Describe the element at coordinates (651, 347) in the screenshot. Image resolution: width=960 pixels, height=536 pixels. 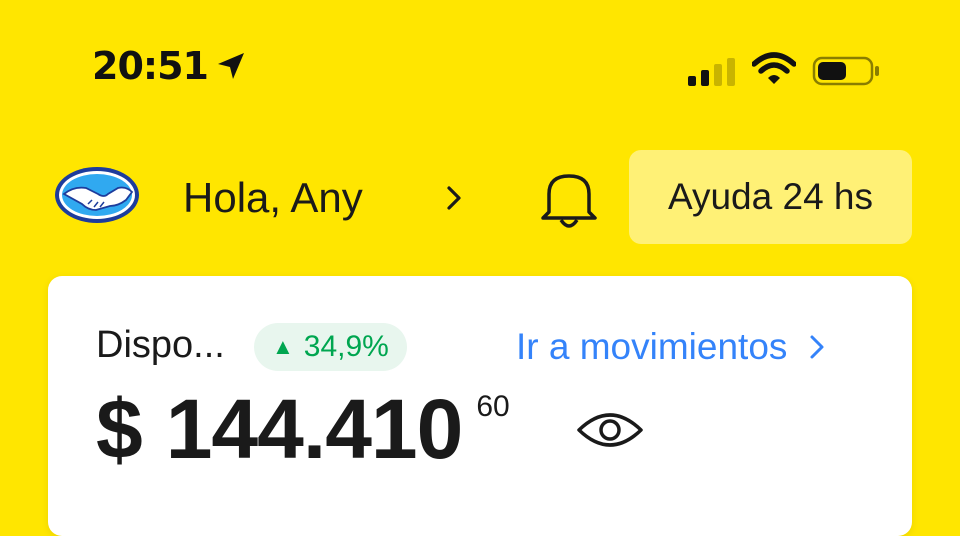
I see `movements-link-label: Ir a movimientos` at that location.